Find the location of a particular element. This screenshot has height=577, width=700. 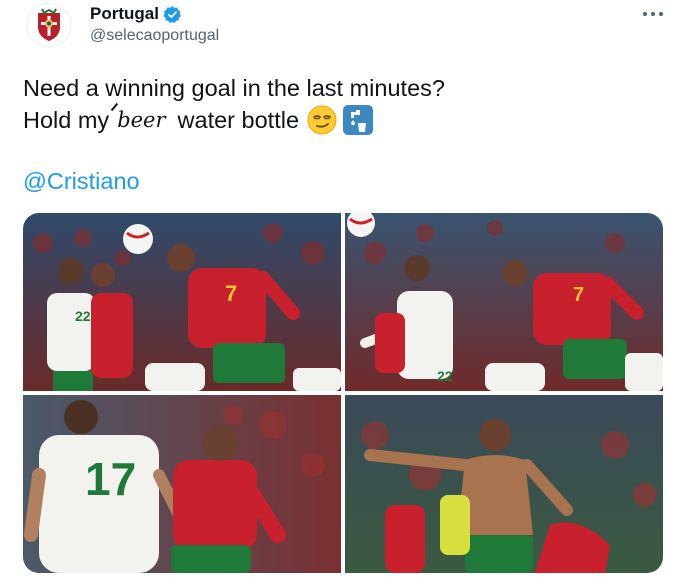

tweet-text-line-2: Hold my beer water bottle is located at coordinates (234, 120).